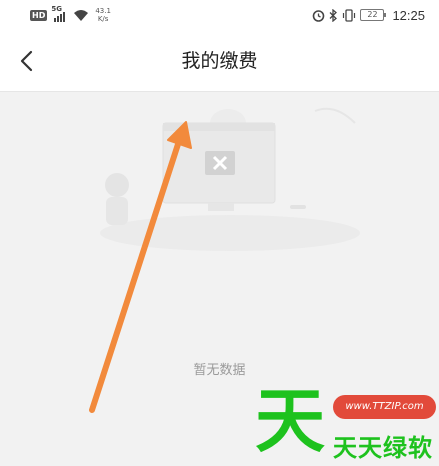 The width and height of the screenshot is (439, 466). I want to click on hd-icon: HD, so click(39, 15).